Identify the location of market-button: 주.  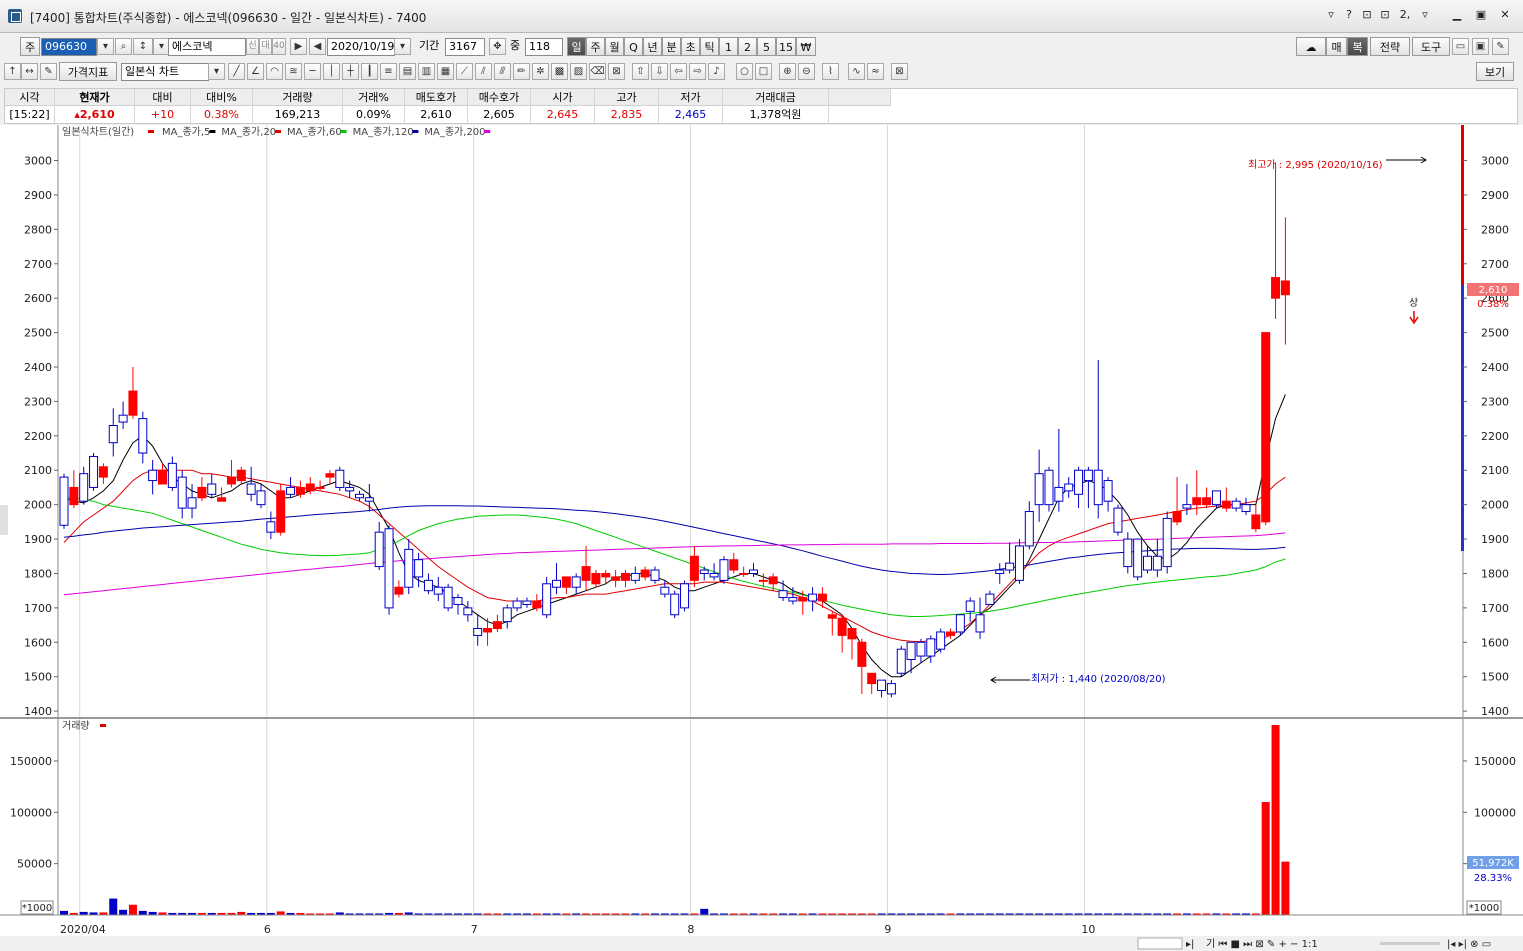
(30, 46).